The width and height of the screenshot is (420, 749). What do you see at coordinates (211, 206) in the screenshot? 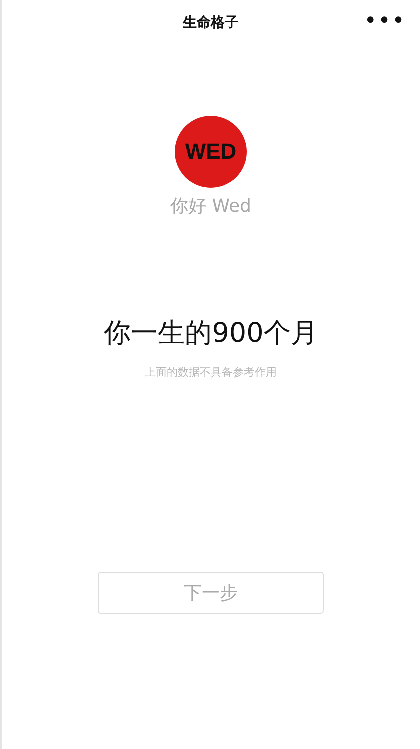
I see `greeting-text: 你好 Wed` at bounding box center [211, 206].